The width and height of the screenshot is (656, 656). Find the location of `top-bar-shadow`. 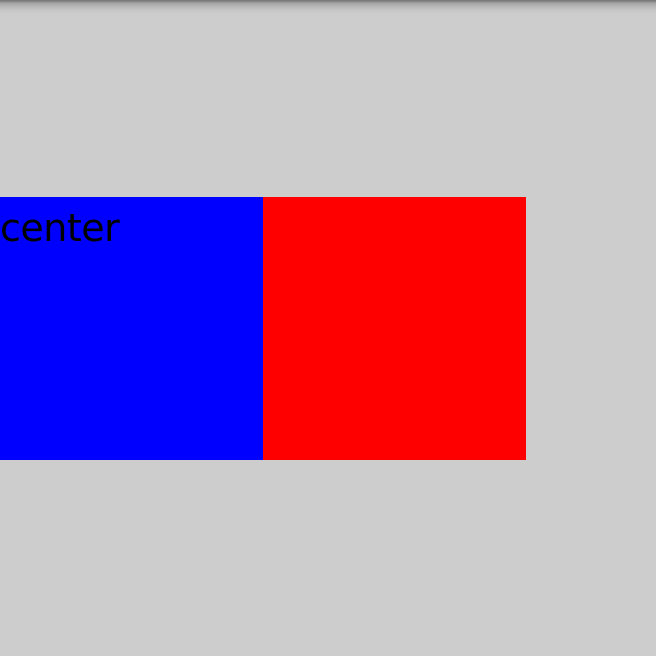

top-bar-shadow is located at coordinates (328, 7).